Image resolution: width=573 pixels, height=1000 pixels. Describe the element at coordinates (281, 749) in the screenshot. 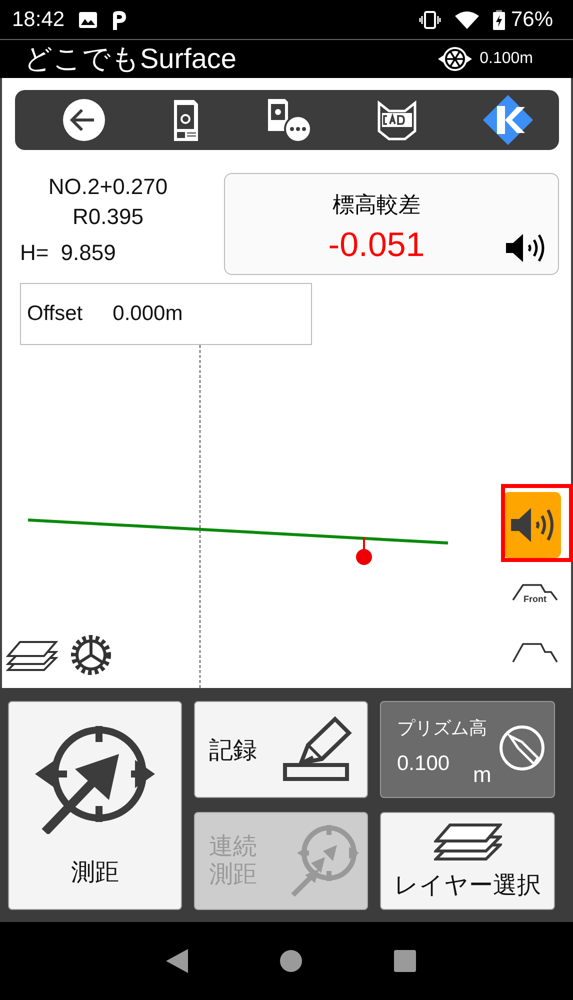

I see `record-button: 記録` at that location.